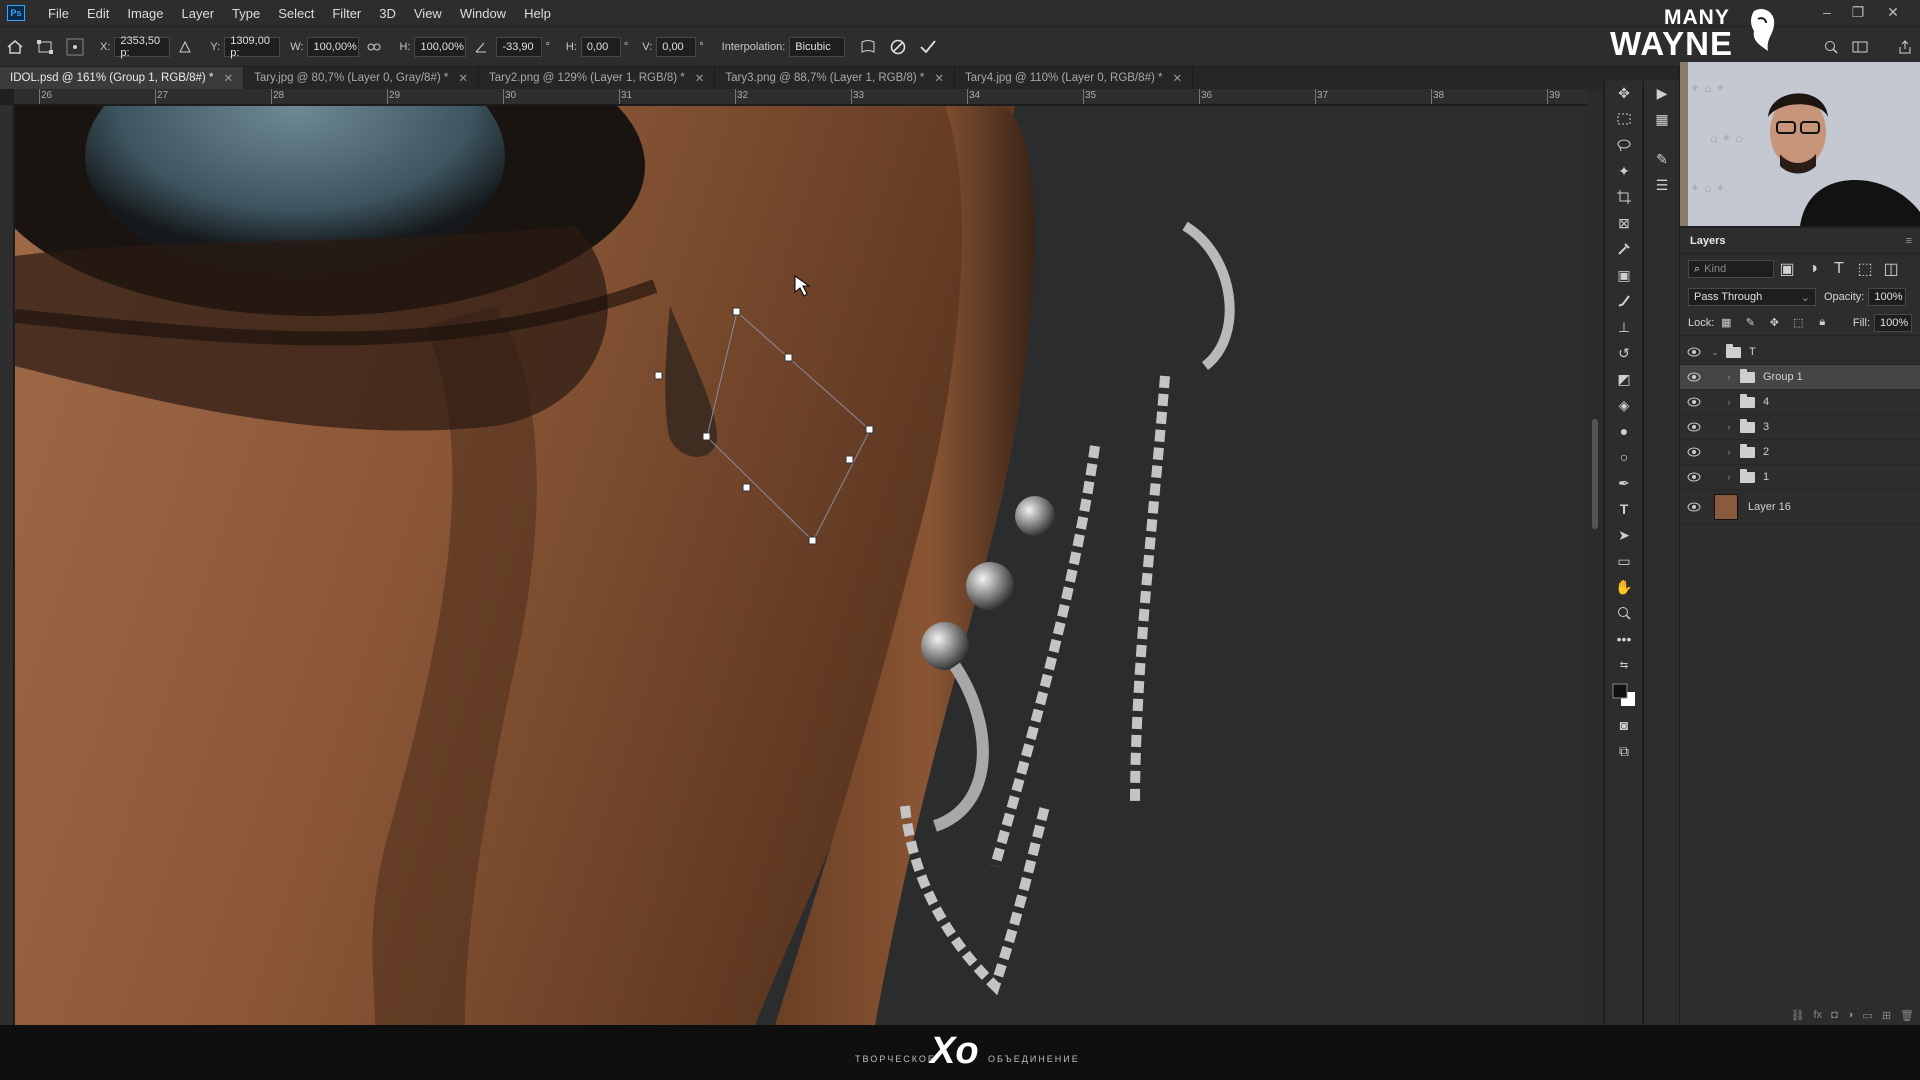 This screenshot has height=1080, width=1920. Describe the element at coordinates (1624, 405) in the screenshot. I see `paint-bucket-icon: ◈` at that location.